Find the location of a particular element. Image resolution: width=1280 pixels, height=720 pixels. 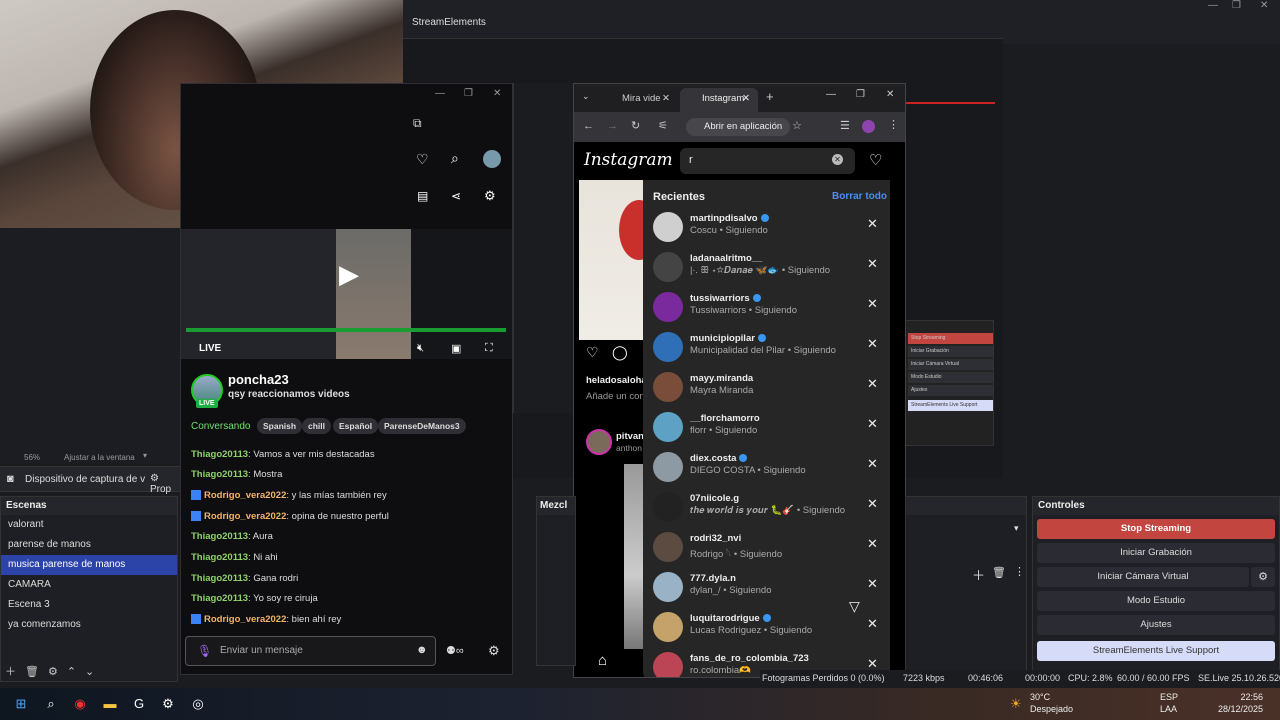

chat-input: Enviar un mensaje ☻ is located at coordinates (310, 651).